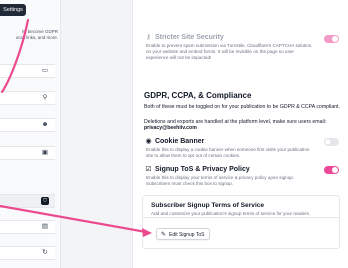 Image resolution: width=348 pixels, height=268 pixels. I want to click on cookie-icon: ◉, so click(148, 141).